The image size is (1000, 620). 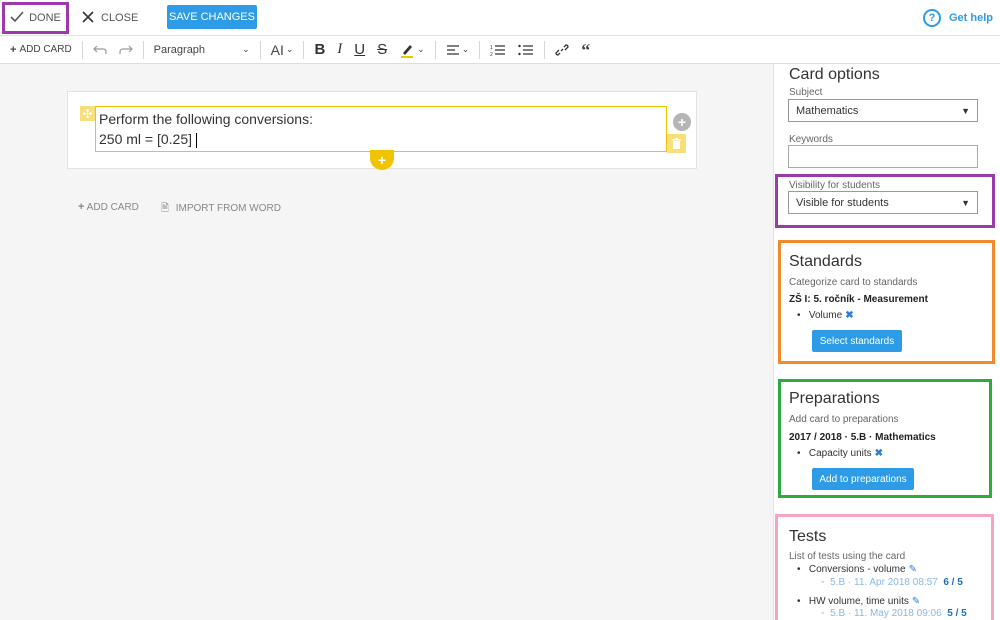 I want to click on below-card-actions: + ADD CARD 🗎 IMPORT FROM WORD, so click(x=179, y=209).